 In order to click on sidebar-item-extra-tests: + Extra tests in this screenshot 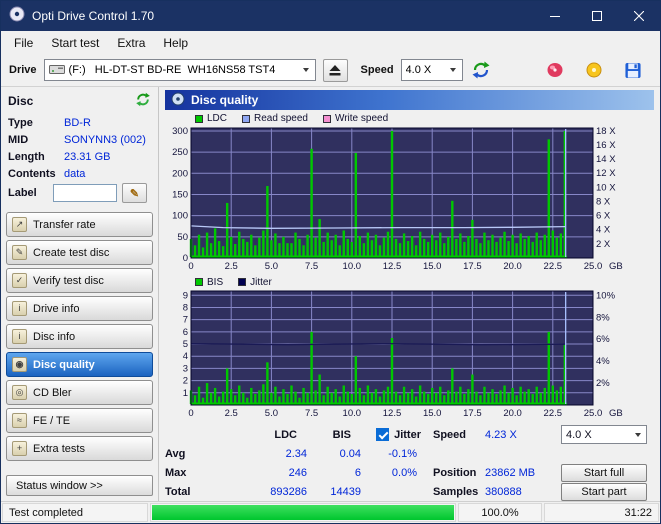, I will do `click(79, 448)`.